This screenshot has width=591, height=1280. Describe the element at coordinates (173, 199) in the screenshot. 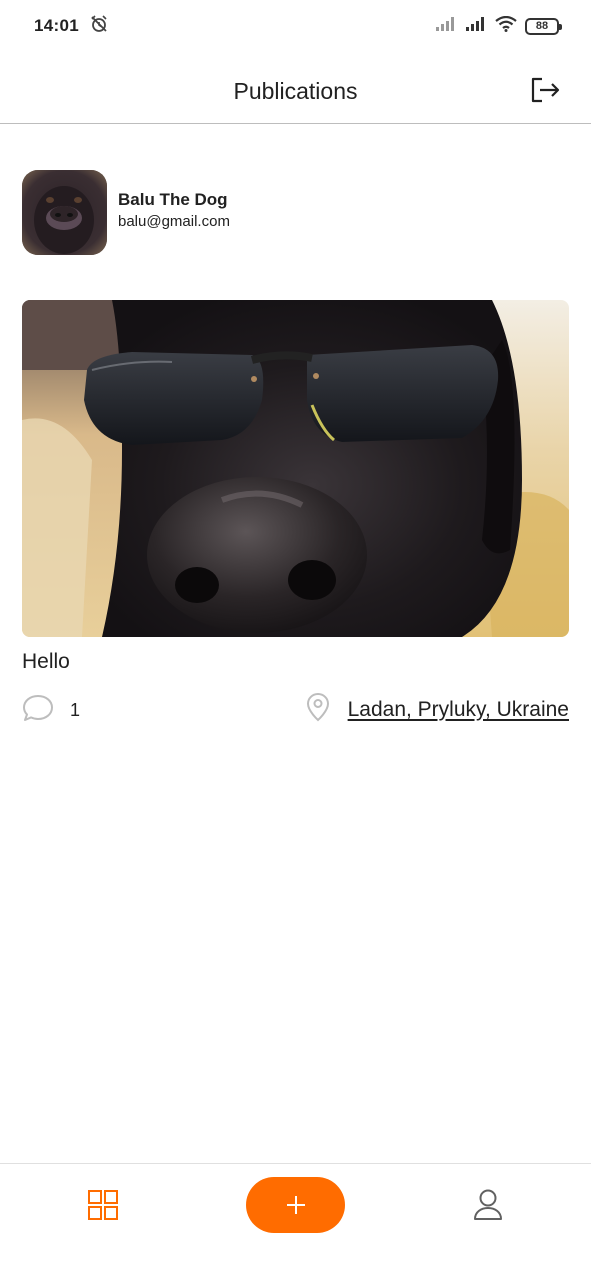

I see `profile-name: Balu The Dog` at that location.